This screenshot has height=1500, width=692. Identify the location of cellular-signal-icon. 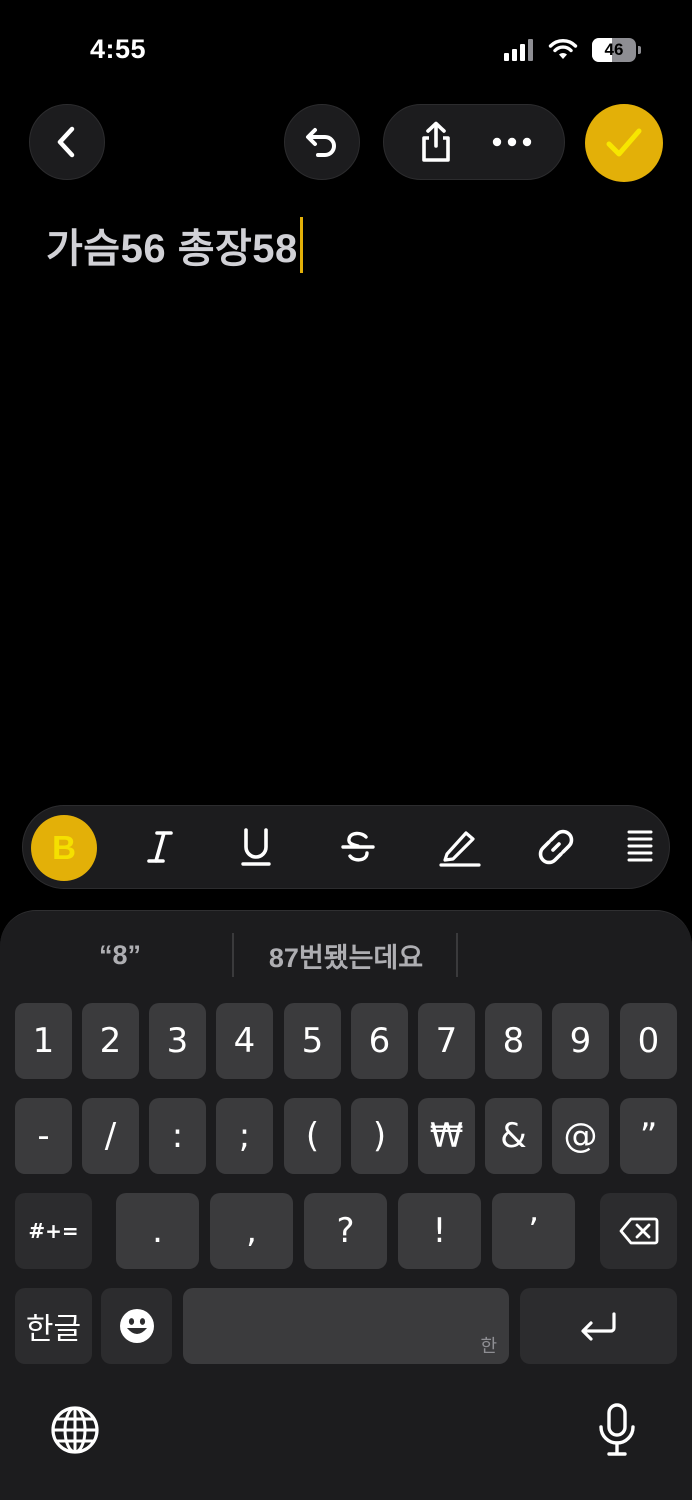
(518, 50).